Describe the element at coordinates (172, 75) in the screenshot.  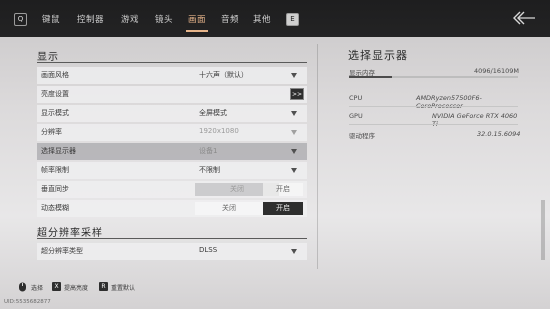
I see `setting-row-picture-style: 画面风格 十六声（默认）` at that location.